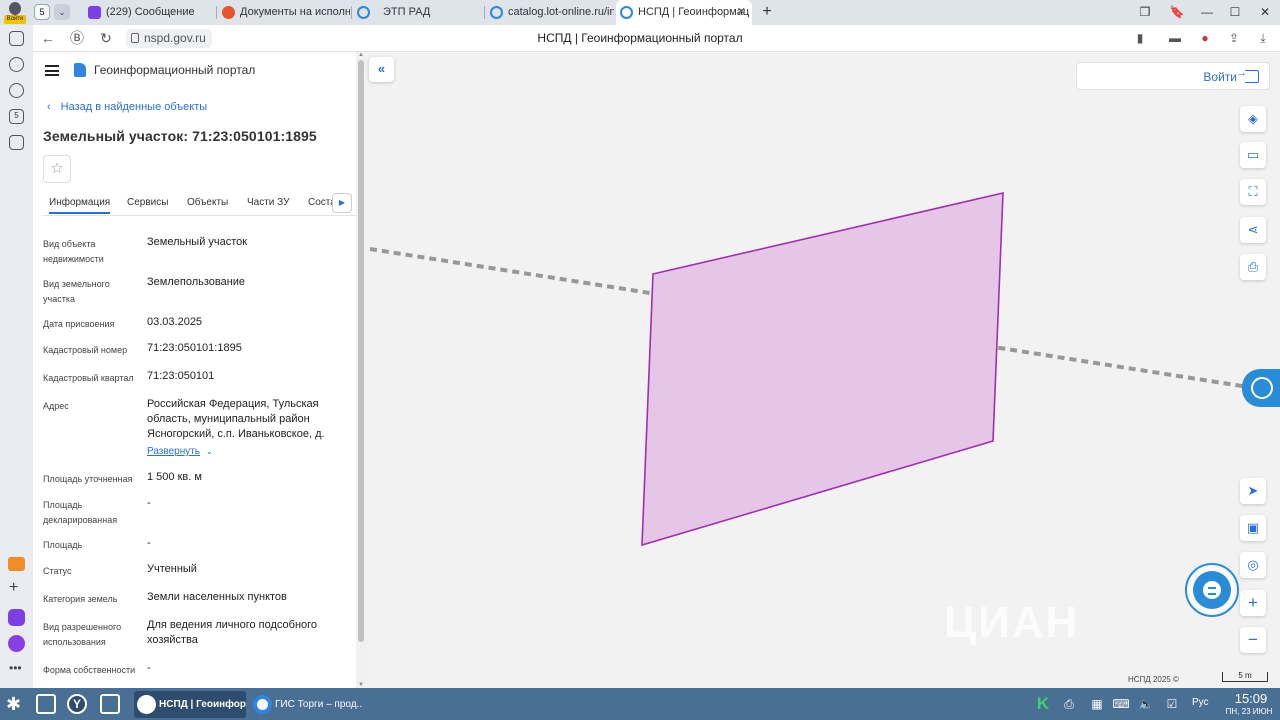 This screenshot has width=1280, height=720. I want to click on keyboard-layout-icon: ⌨, so click(1121, 704).